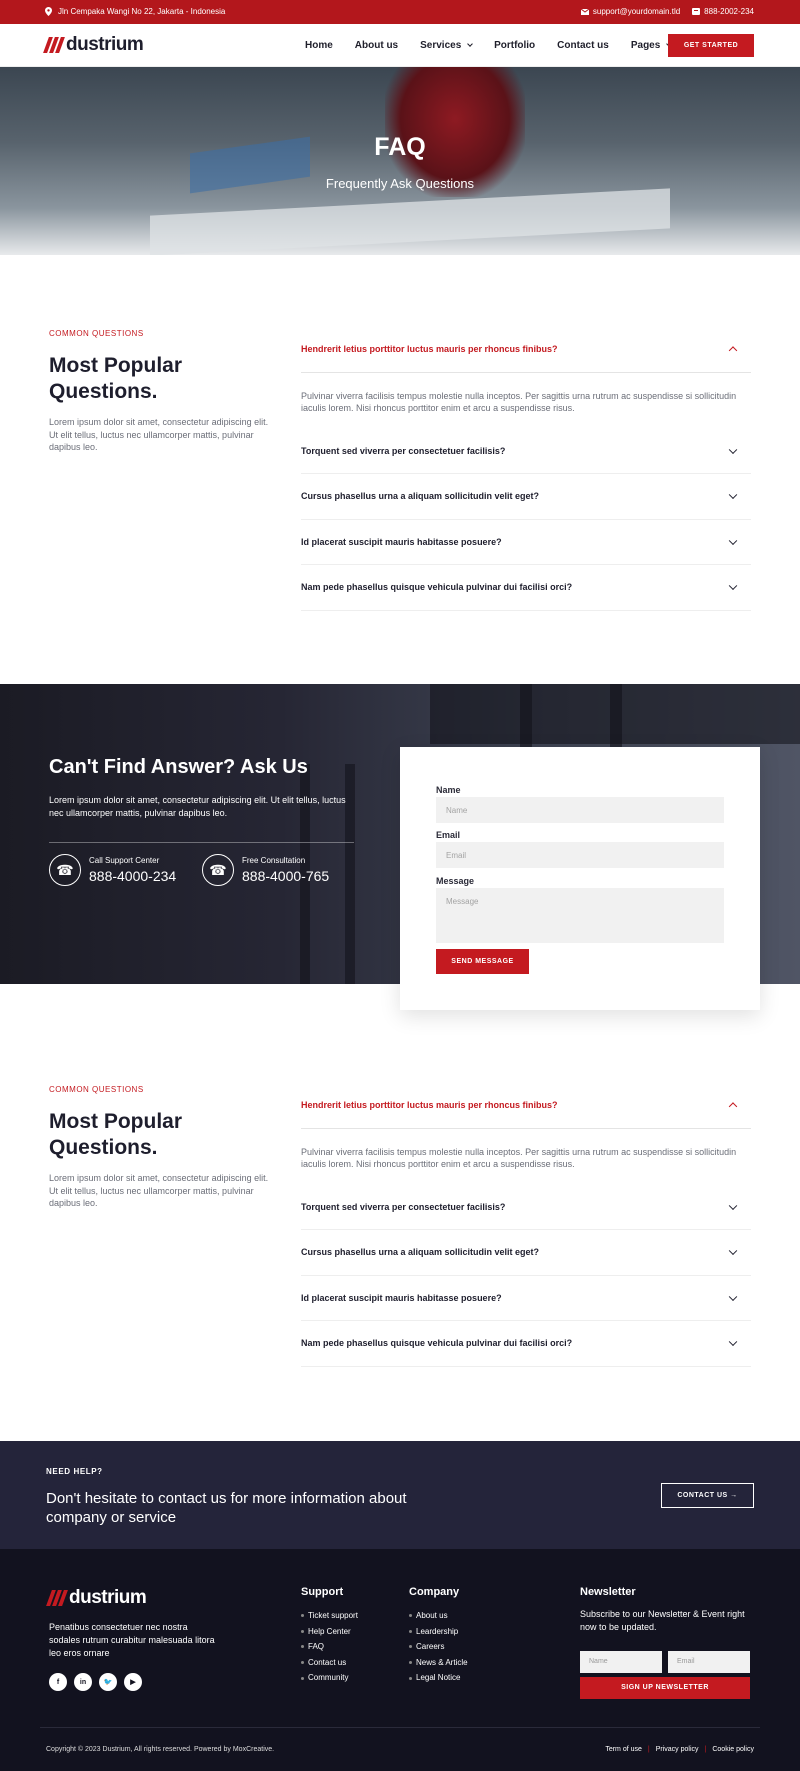 The height and width of the screenshot is (1771, 800). What do you see at coordinates (448, 790) in the screenshot?
I see `name-label: Name` at bounding box center [448, 790].